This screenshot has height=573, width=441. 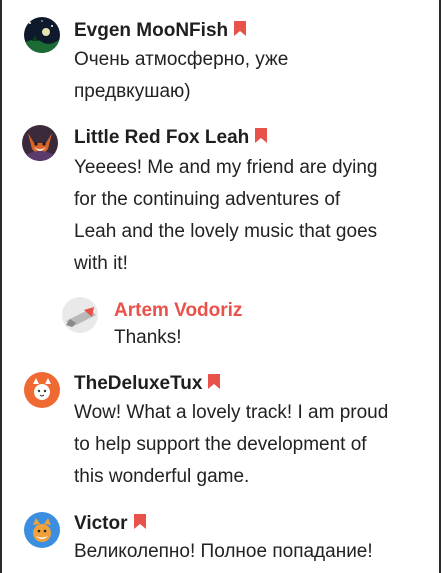 I want to click on fox-avatar-icon, so click(x=40, y=143).